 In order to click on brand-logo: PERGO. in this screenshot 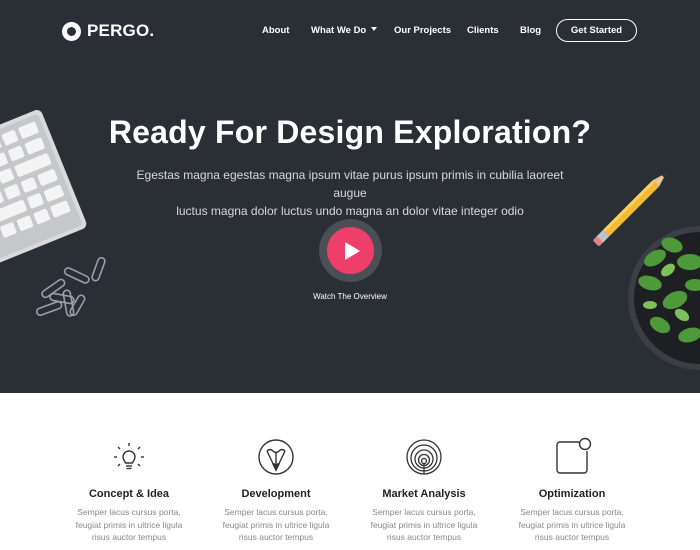, I will do `click(108, 31)`.